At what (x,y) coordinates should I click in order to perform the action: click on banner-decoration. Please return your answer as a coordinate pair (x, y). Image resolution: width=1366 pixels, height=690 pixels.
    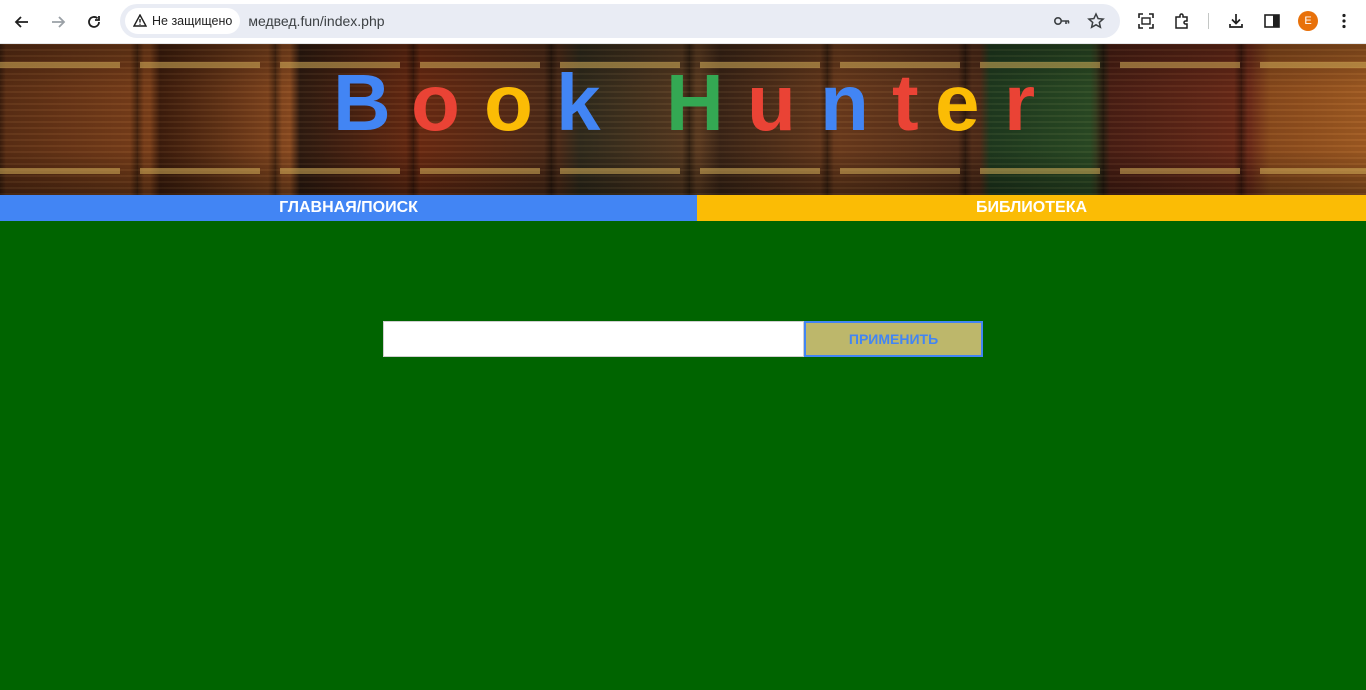
    Looking at the image, I should click on (683, 171).